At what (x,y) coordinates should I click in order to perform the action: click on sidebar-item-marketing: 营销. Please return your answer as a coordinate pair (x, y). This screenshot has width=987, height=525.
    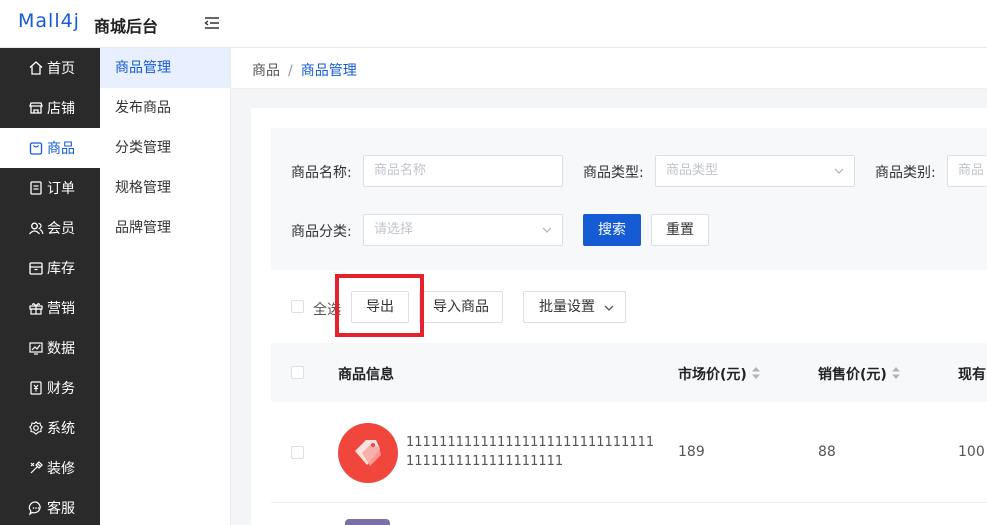
    Looking at the image, I should click on (50, 308).